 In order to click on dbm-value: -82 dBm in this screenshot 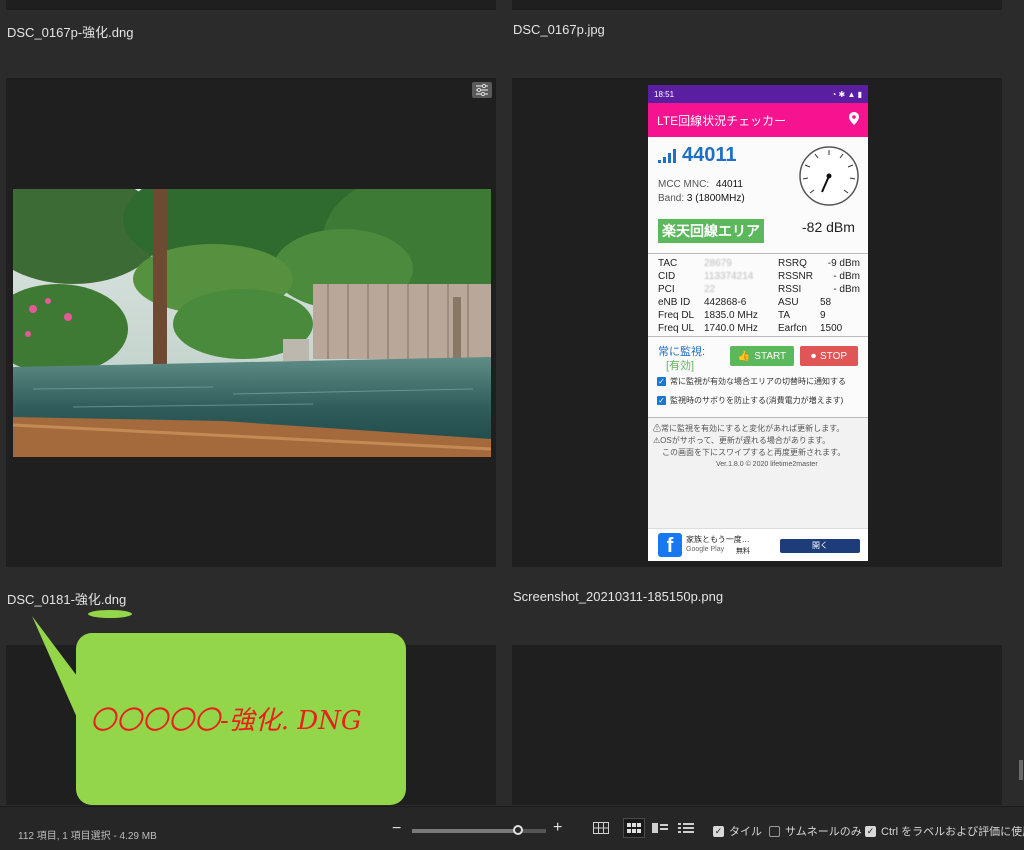, I will do `click(828, 227)`.